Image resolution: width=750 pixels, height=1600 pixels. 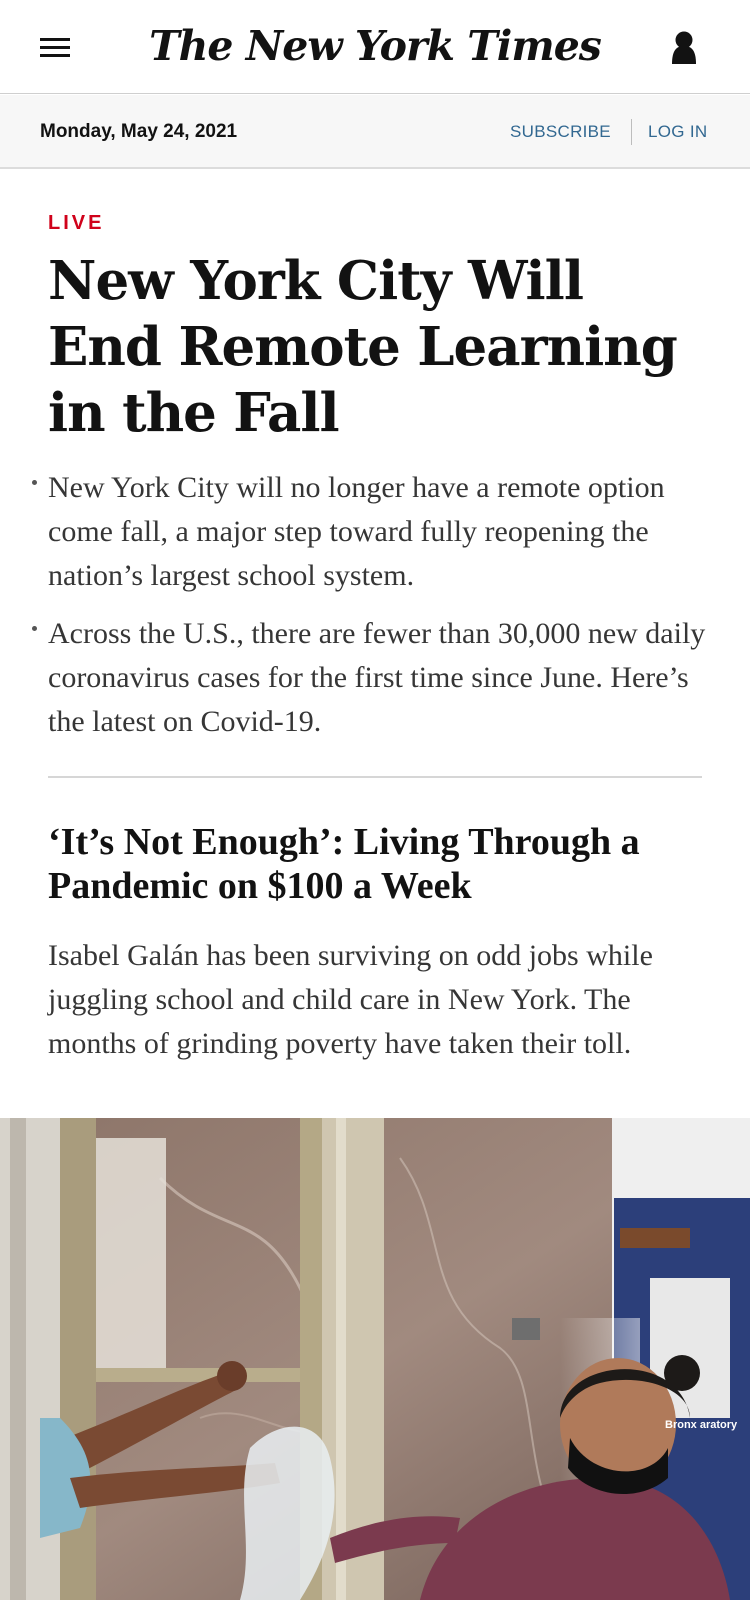 I want to click on user-account-icon, so click(x=696, y=49).